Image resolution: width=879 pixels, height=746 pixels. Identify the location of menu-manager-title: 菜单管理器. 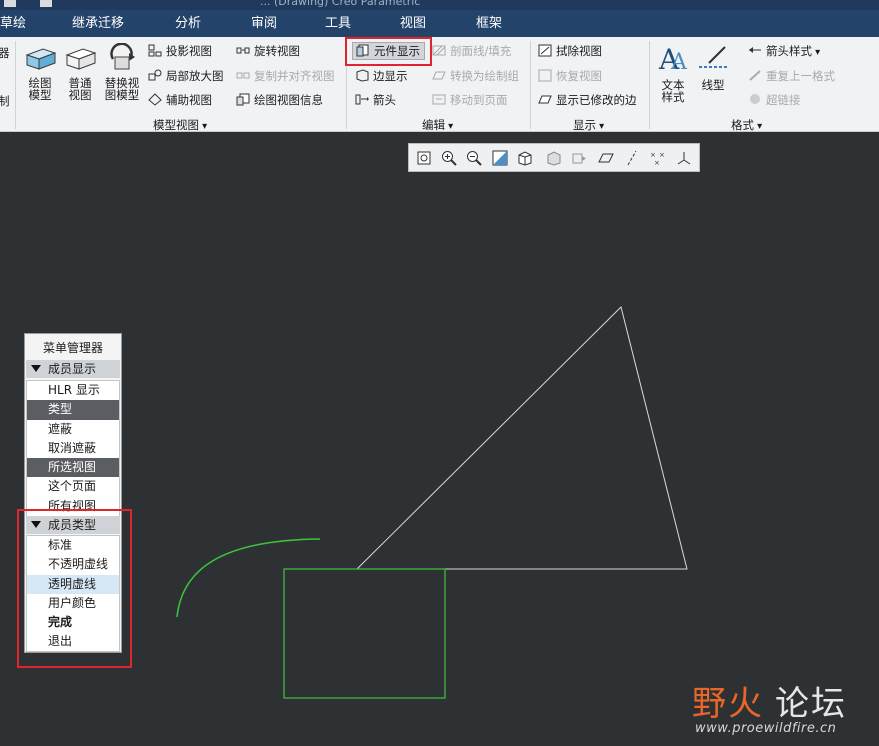
(72, 348).